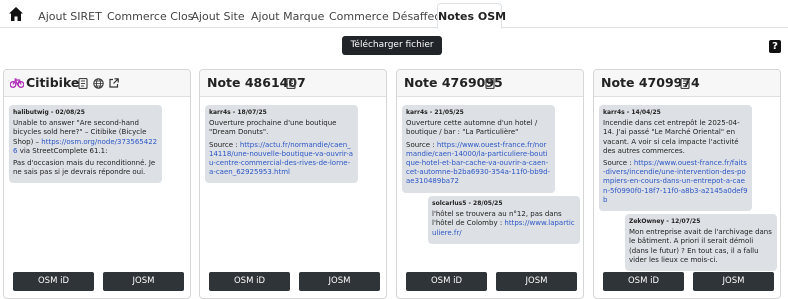 This screenshot has width=788, height=299. I want to click on message-text: via StreetComplete 61.1:, so click(62, 150).